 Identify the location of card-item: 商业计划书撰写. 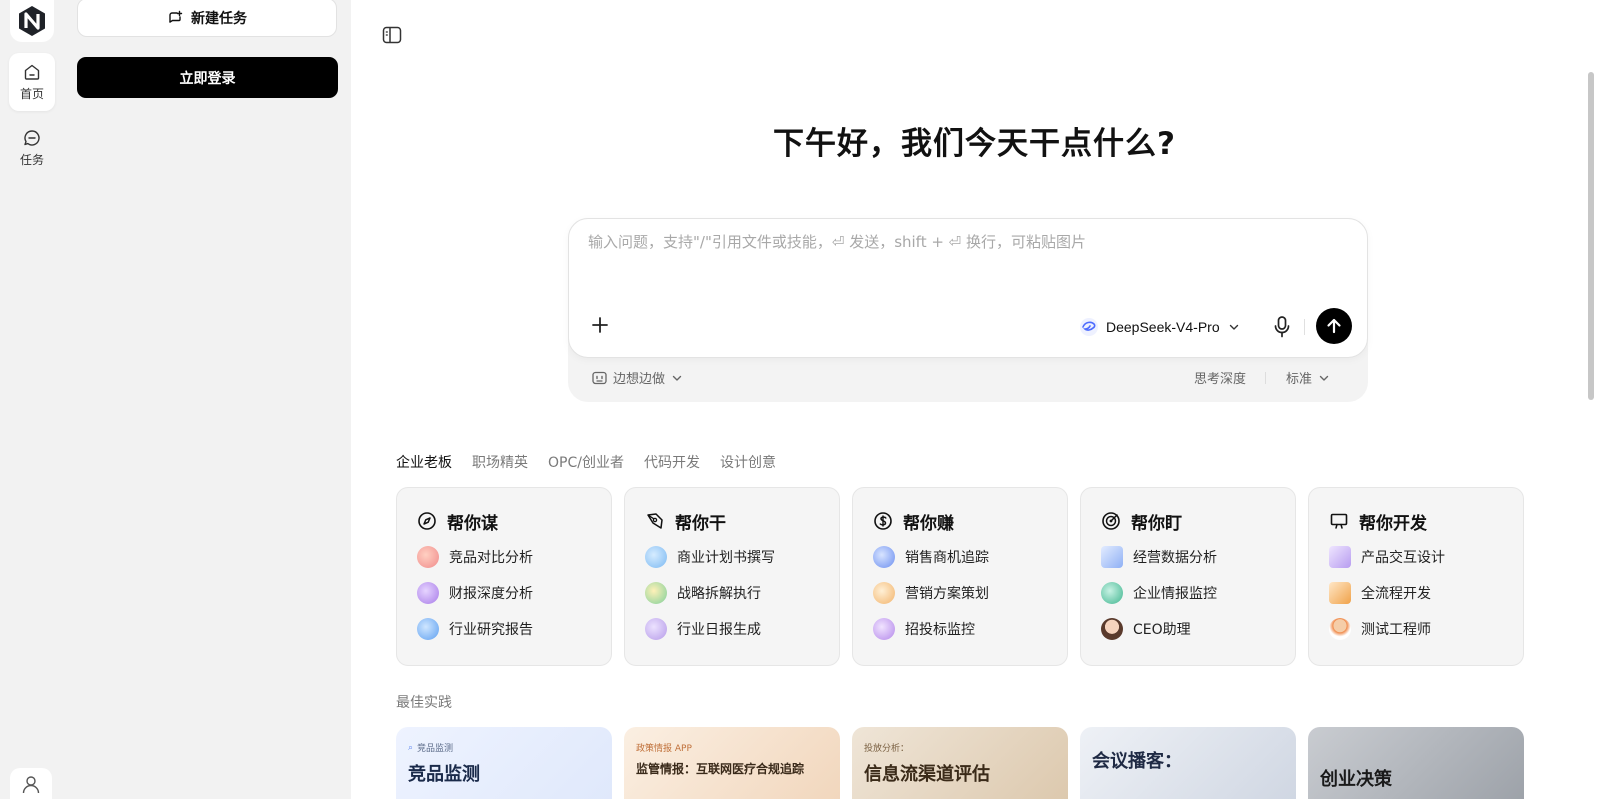
(732, 557).